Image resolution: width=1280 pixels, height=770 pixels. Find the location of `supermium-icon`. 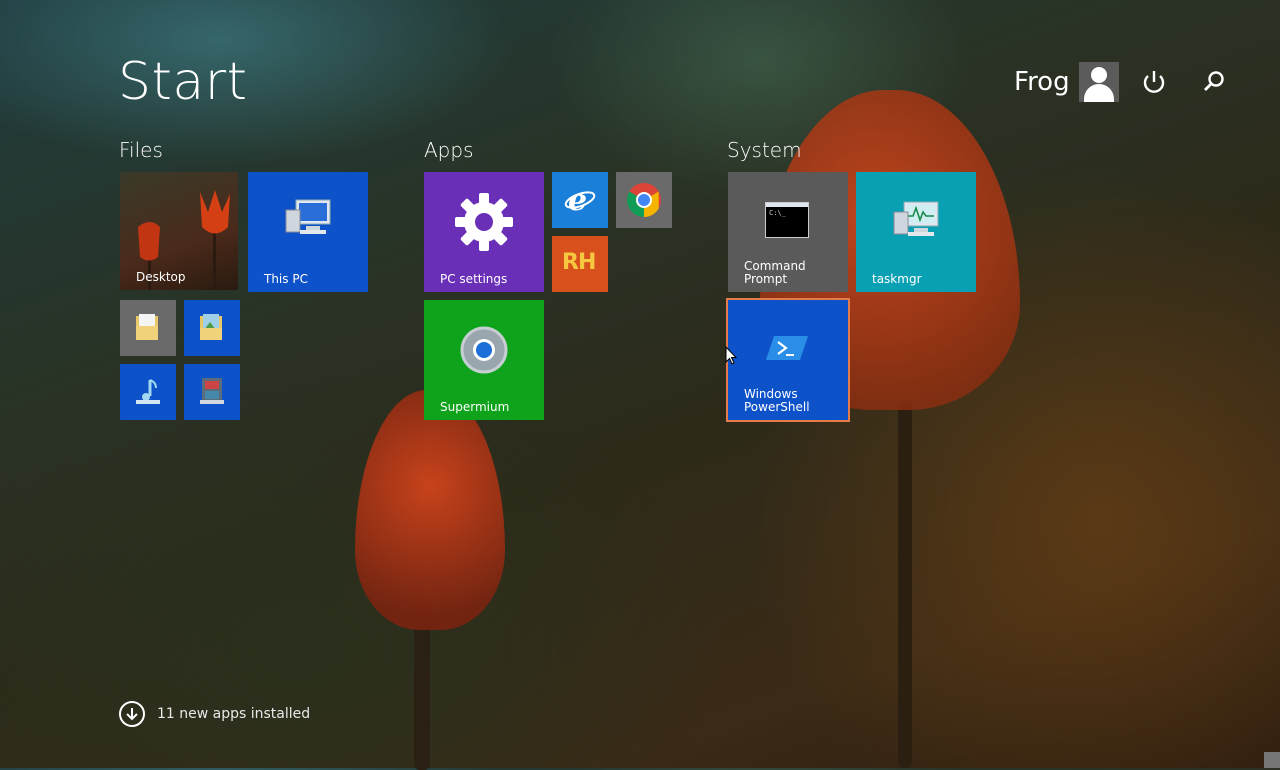

supermium-icon is located at coordinates (484, 352).